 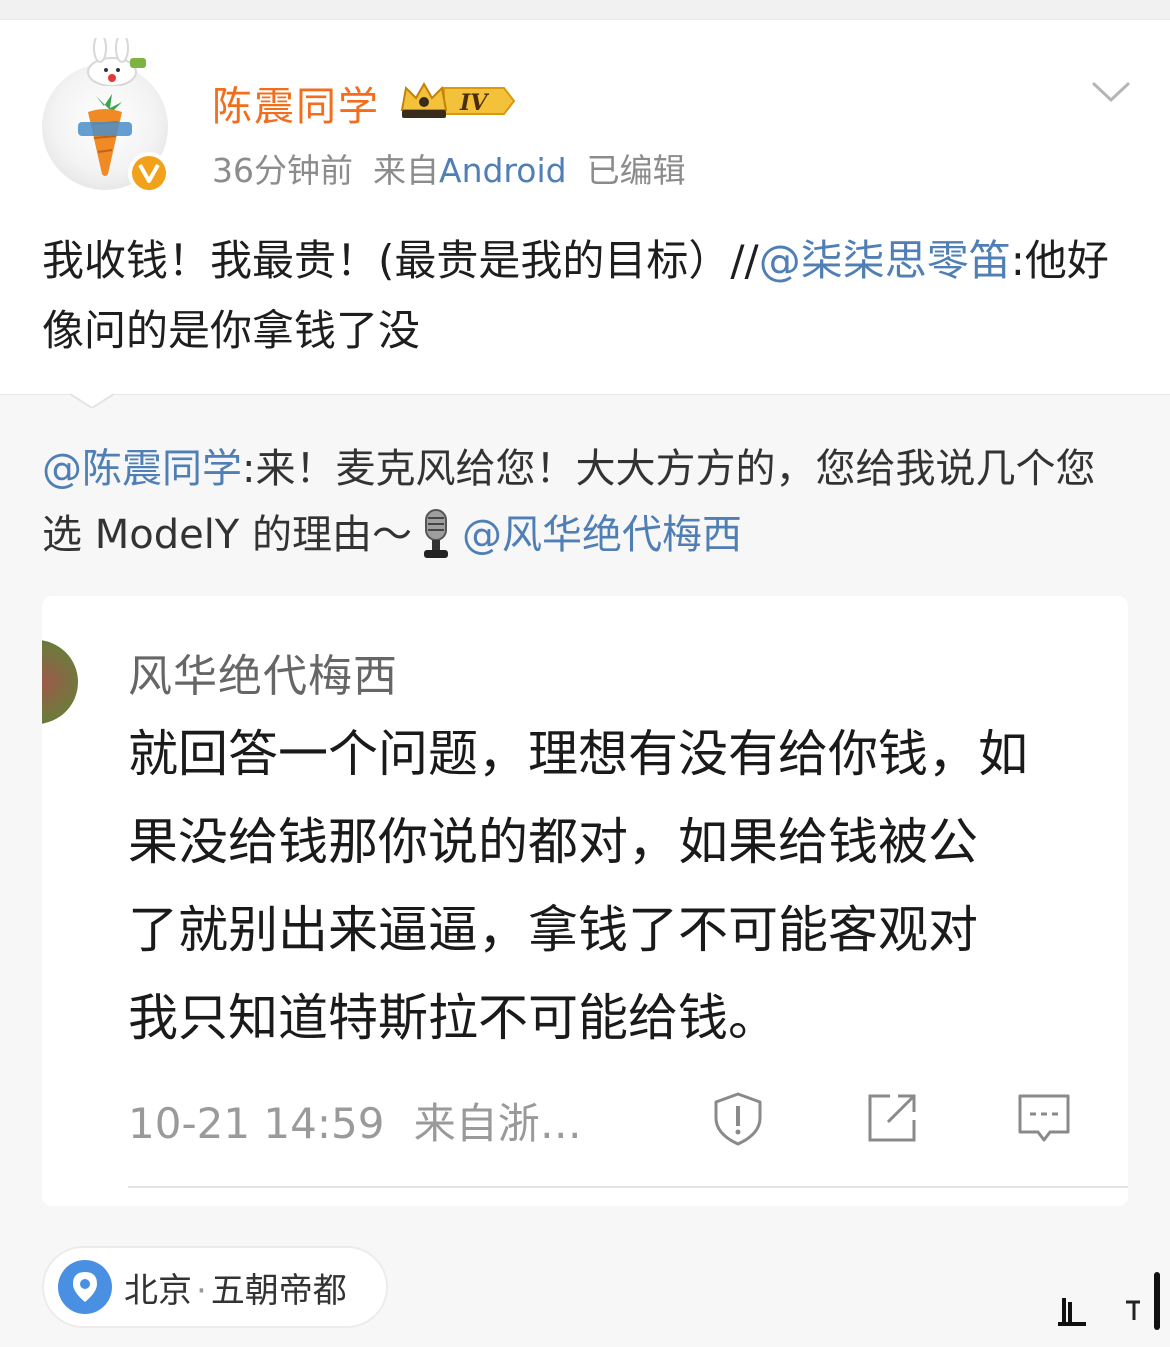 I want to click on repost-caret, so click(x=92, y=396).